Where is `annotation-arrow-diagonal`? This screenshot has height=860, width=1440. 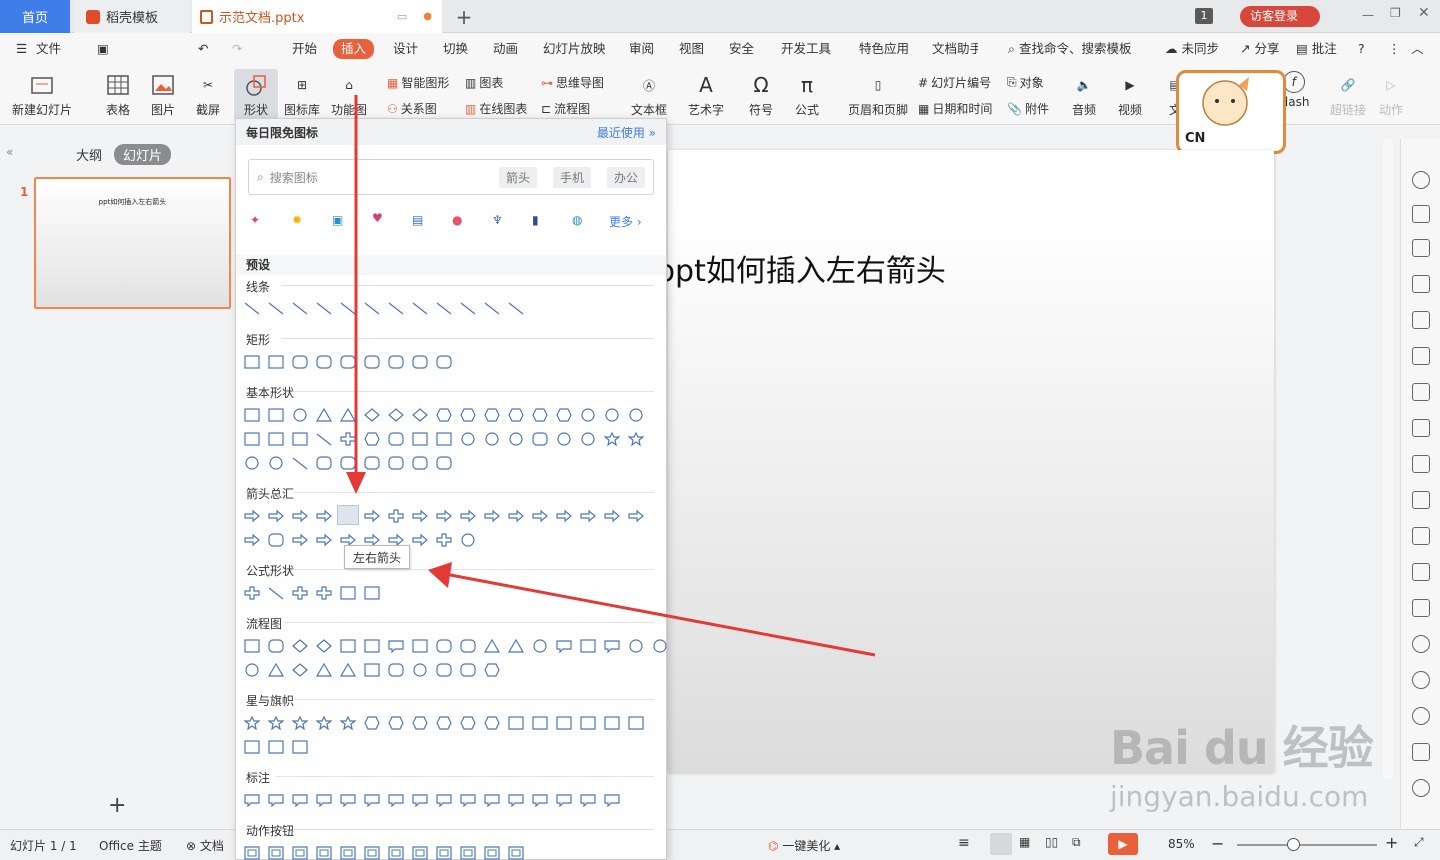 annotation-arrow-diagonal is located at coordinates (660, 614).